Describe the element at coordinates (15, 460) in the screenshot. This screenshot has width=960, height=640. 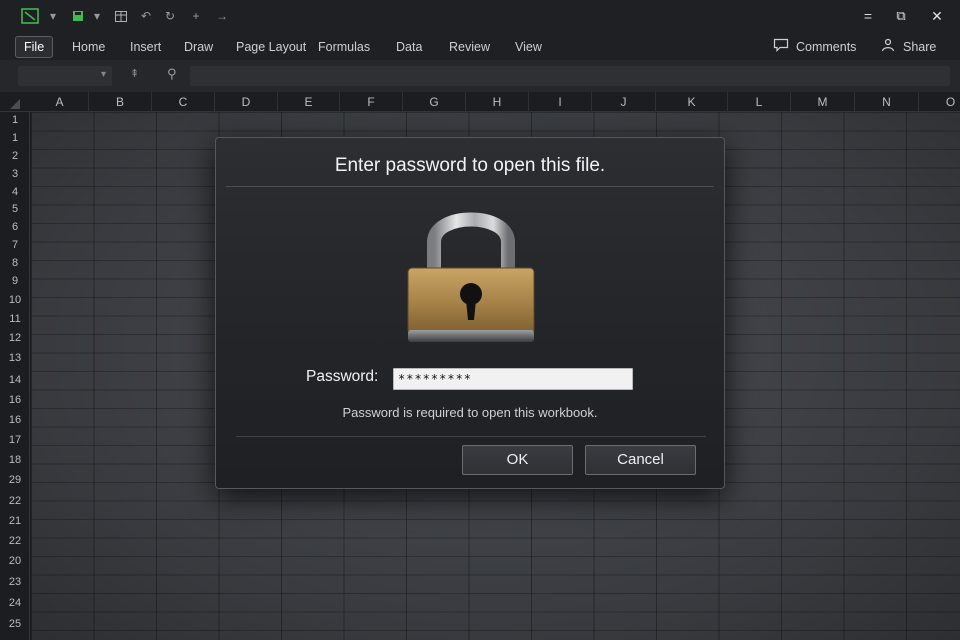
I see `row-header: 18` at that location.